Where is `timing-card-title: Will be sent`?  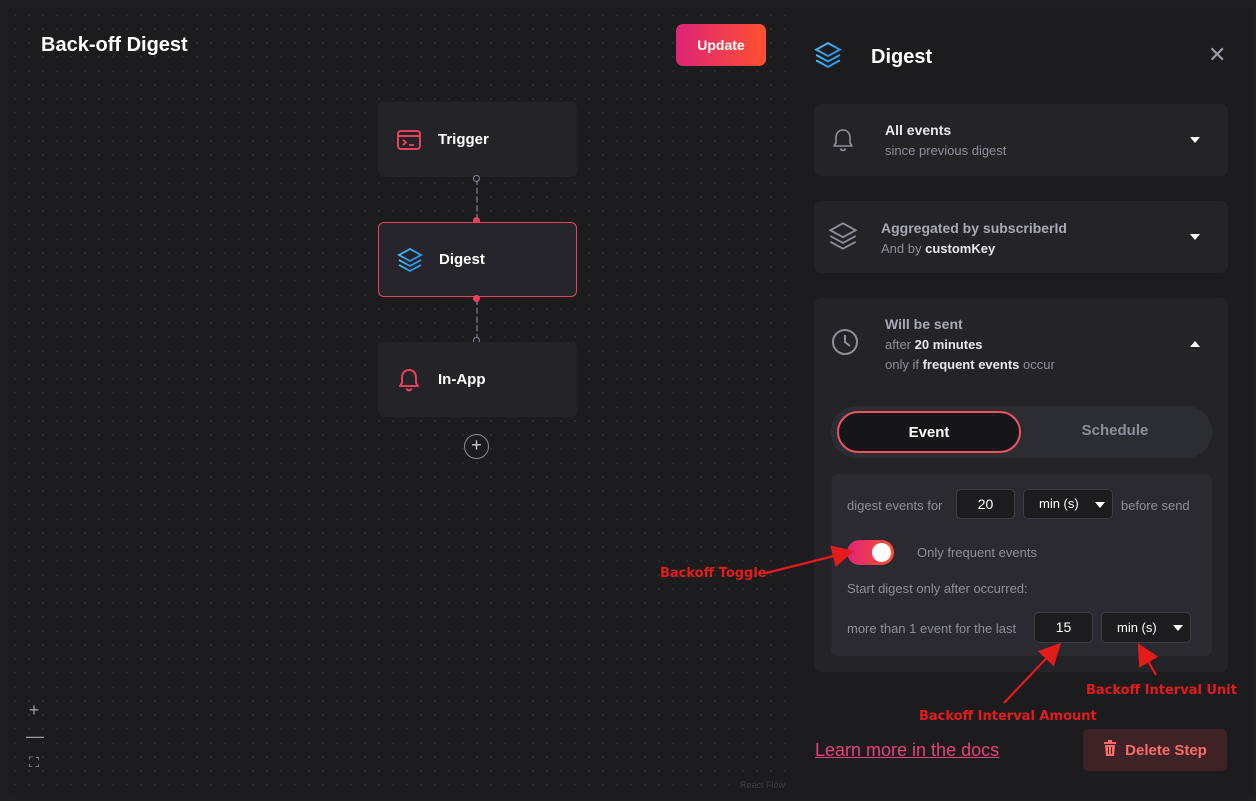 timing-card-title: Will be sent is located at coordinates (924, 324).